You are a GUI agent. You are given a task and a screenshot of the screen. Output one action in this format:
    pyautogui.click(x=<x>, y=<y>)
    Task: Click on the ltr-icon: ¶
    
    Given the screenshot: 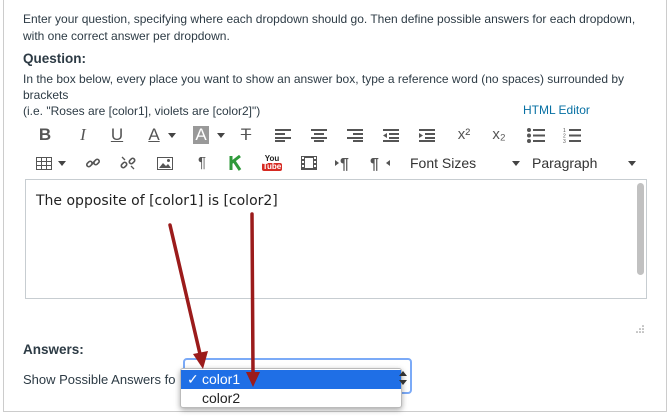 What is the action you would take?
    pyautogui.click(x=342, y=163)
    